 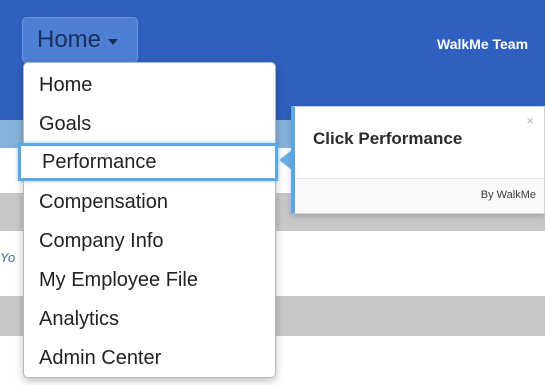 What do you see at coordinates (149, 202) in the screenshot?
I see `menu-item-compensation: Compensation` at bounding box center [149, 202].